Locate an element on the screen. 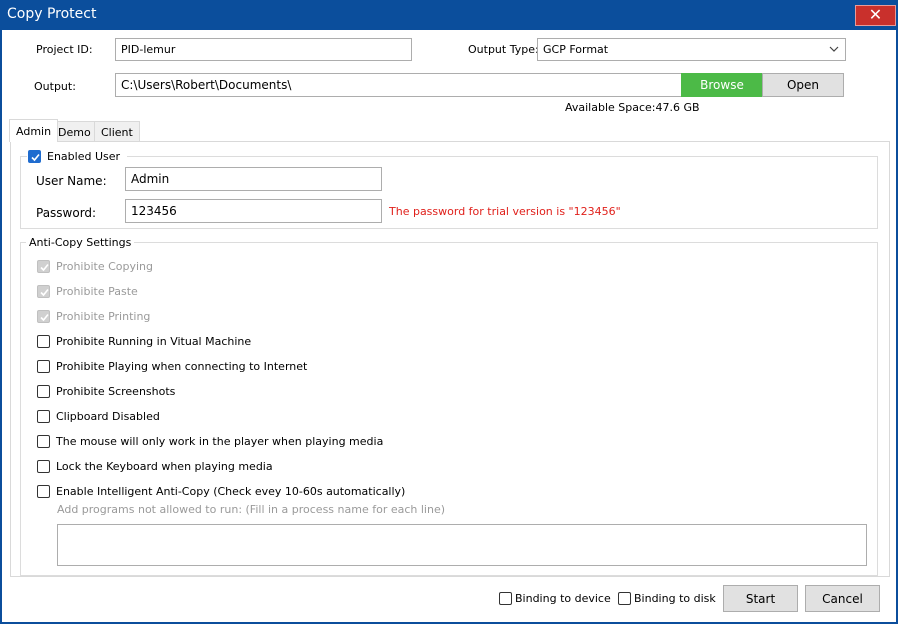 The width and height of the screenshot is (898, 624). tab-demo-label: Demo is located at coordinates (74, 132).